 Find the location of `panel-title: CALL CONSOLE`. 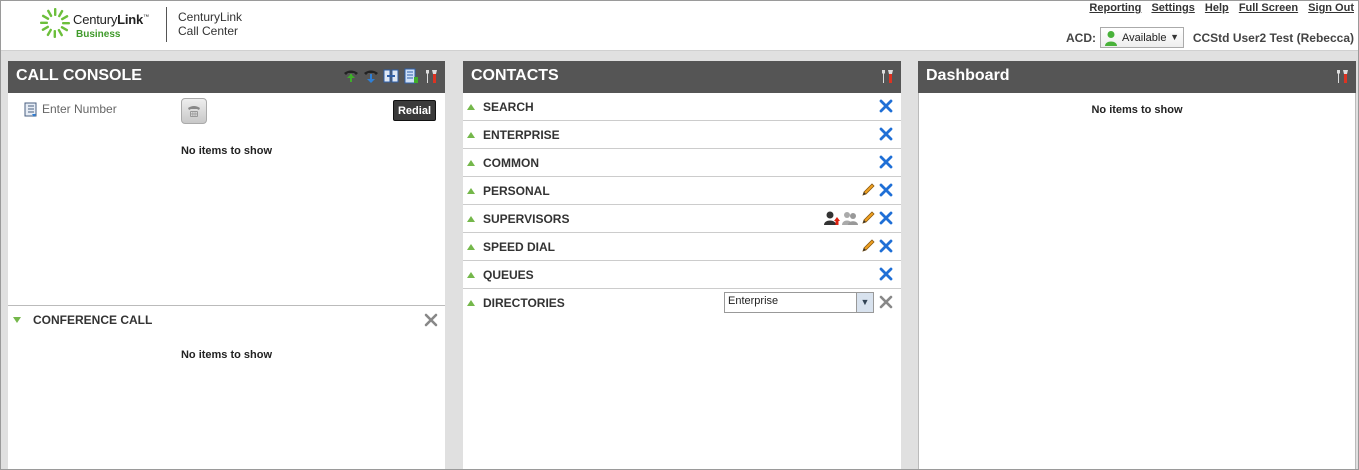

panel-title: CALL CONSOLE is located at coordinates (79, 75).